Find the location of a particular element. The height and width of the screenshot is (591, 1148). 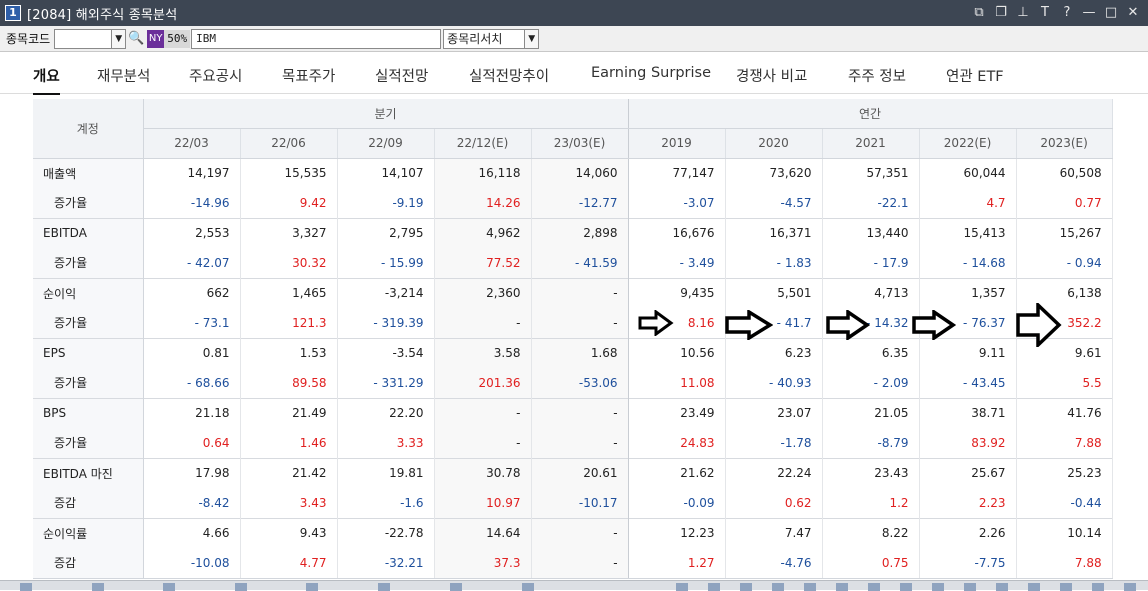

tab-forecast-trend: 실적전망추이 is located at coordinates (509, 75).